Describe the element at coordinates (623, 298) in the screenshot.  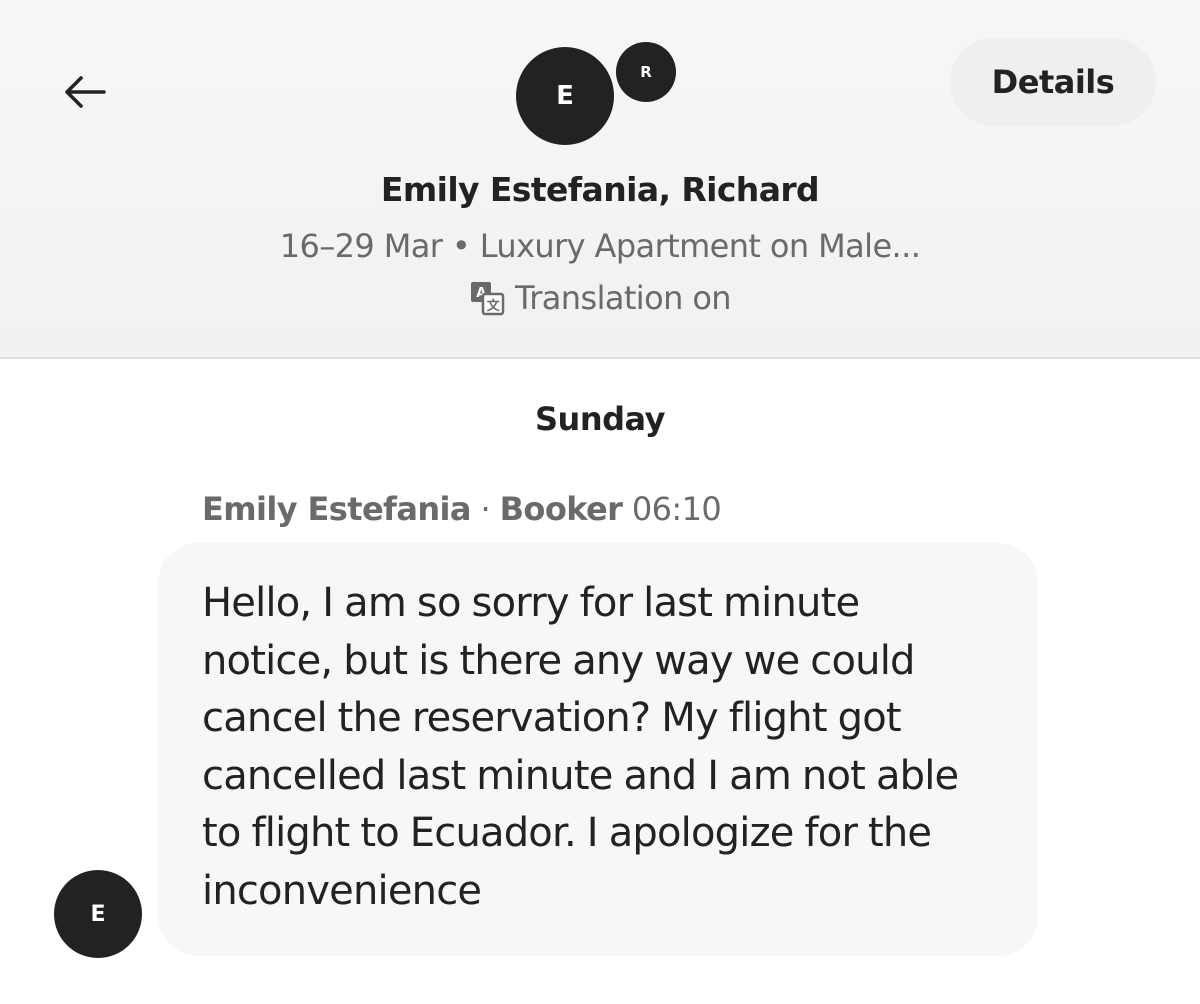
I see `translation-label: Translation on` at that location.